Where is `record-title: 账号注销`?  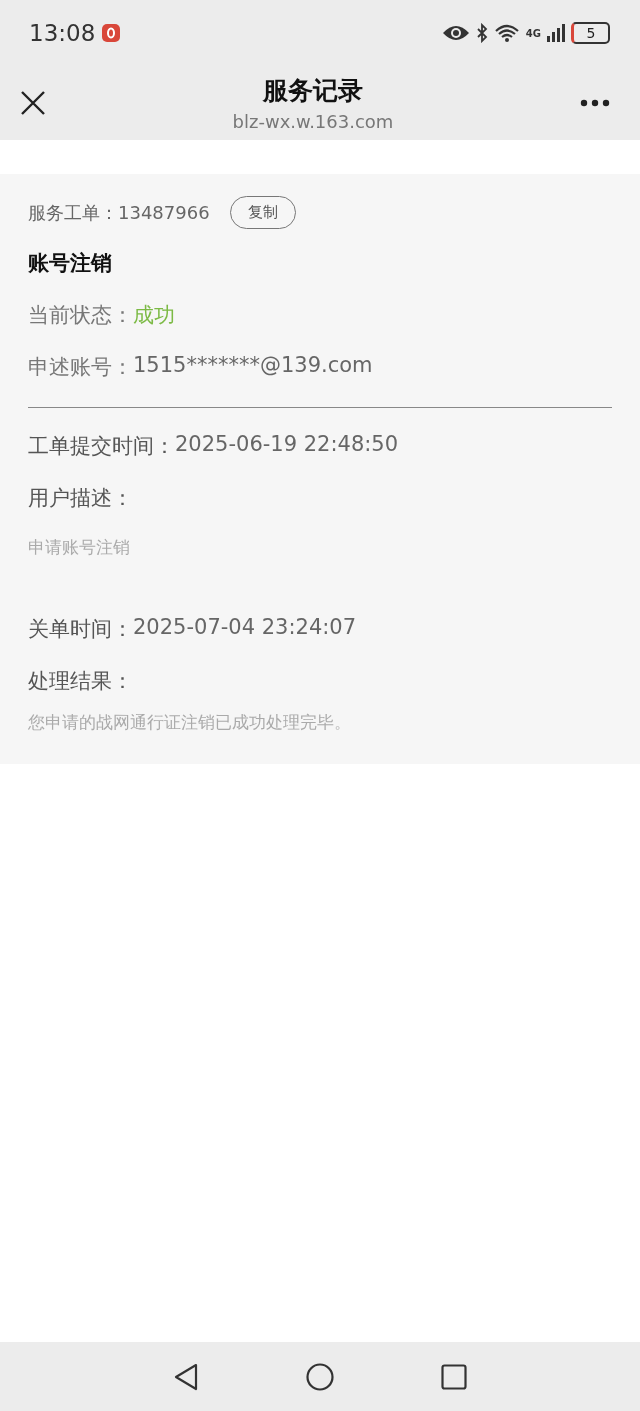 record-title: 账号注销 is located at coordinates (70, 263).